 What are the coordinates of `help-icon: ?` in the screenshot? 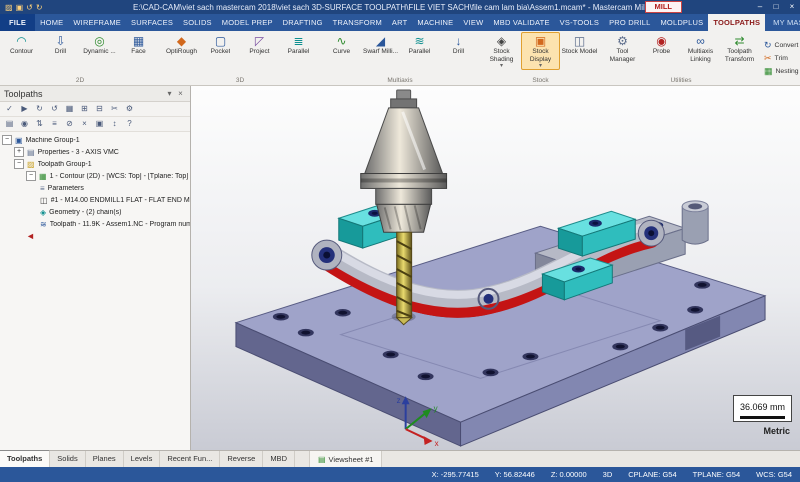 It's located at (129, 124).